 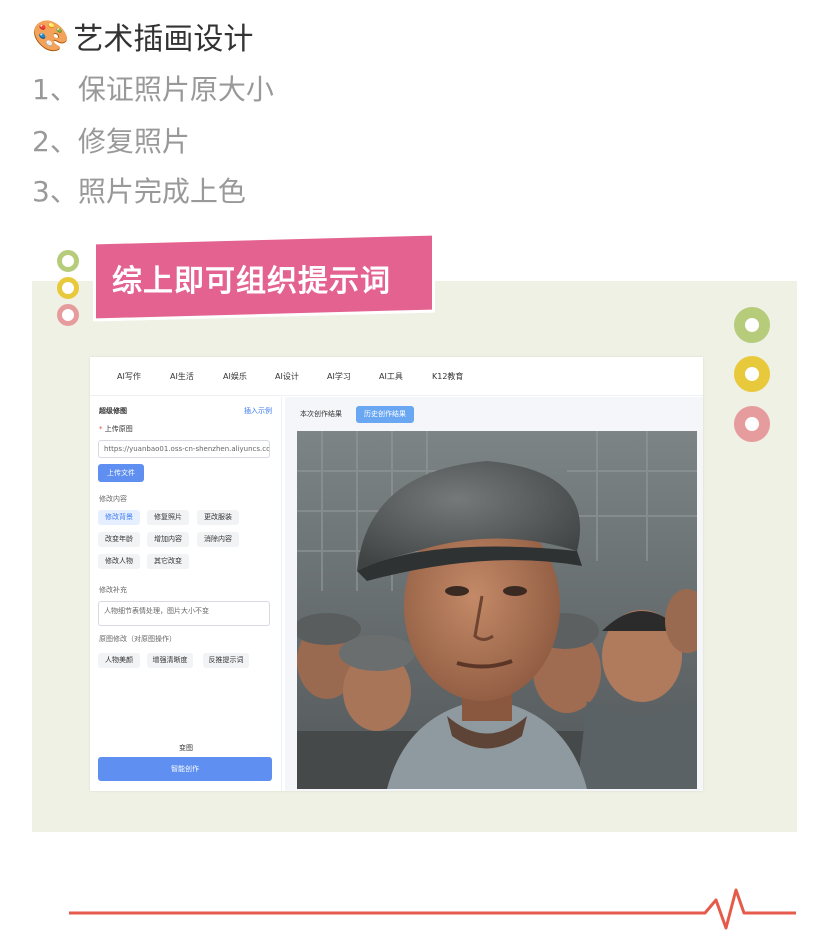 What do you see at coordinates (391, 376) in the screenshot?
I see `nav-item-tools: AI工具` at bounding box center [391, 376].